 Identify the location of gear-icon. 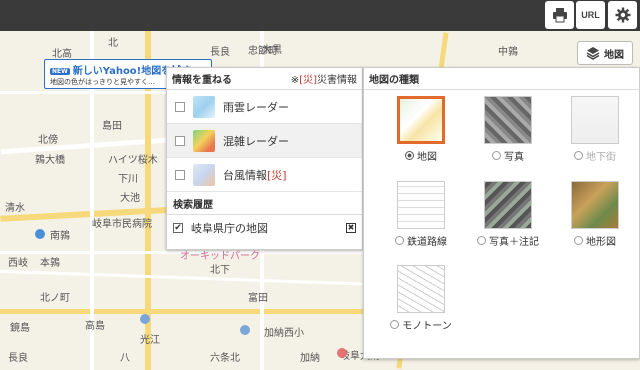
(622, 15).